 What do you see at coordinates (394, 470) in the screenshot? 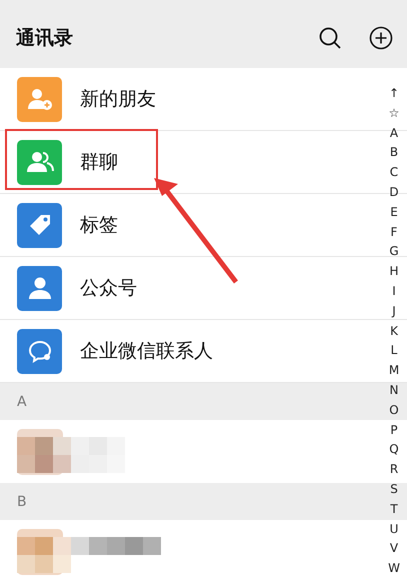
I see `index-letter: R` at bounding box center [394, 470].